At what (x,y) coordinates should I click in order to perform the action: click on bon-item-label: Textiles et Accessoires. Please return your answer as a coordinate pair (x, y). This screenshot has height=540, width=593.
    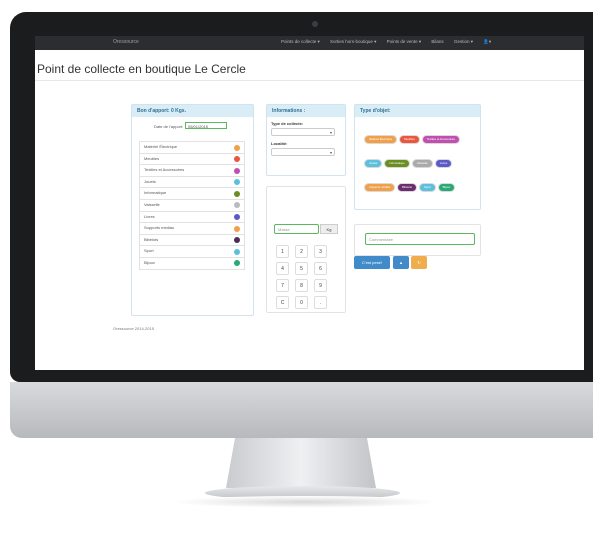
    Looking at the image, I should click on (164, 170).